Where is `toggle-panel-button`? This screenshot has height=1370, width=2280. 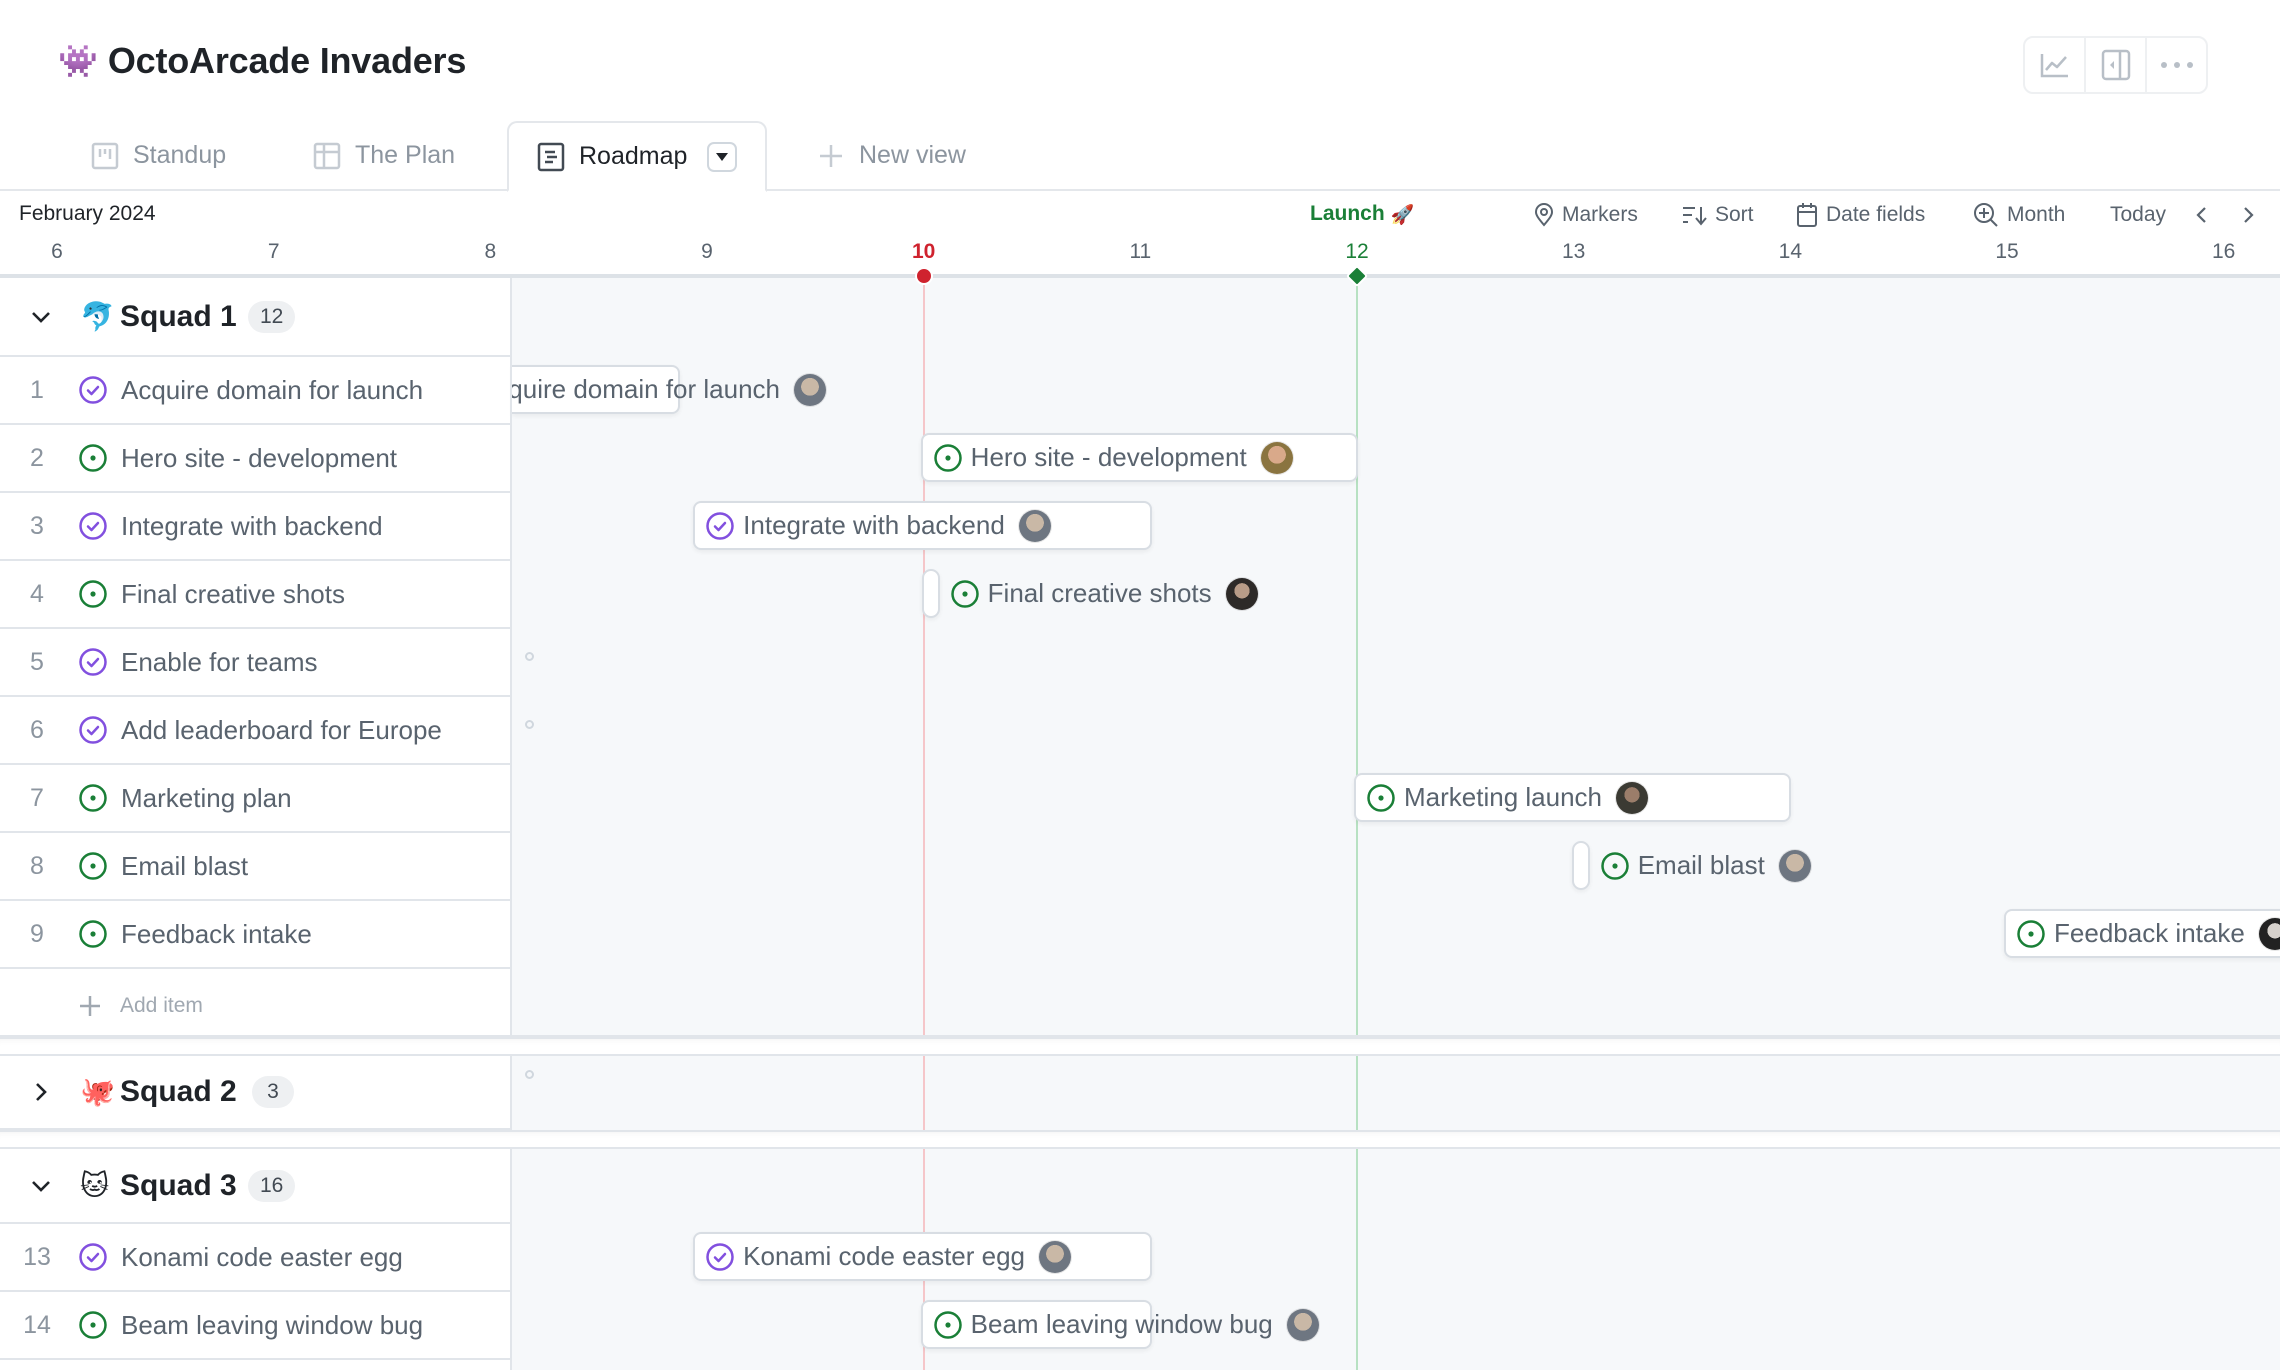
toggle-panel-button is located at coordinates (2116, 65).